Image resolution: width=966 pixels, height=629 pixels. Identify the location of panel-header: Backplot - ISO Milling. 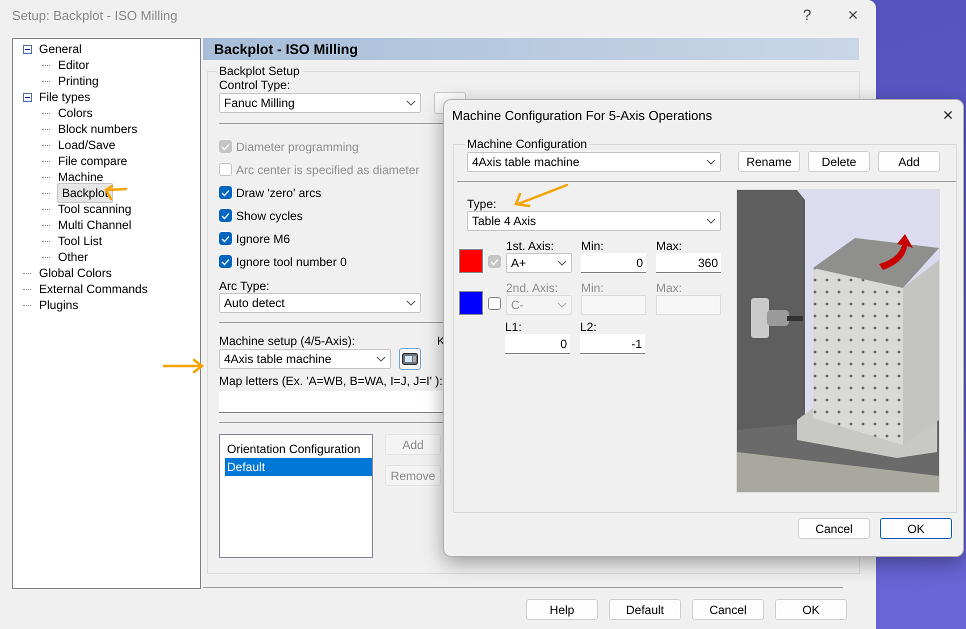
(531, 49).